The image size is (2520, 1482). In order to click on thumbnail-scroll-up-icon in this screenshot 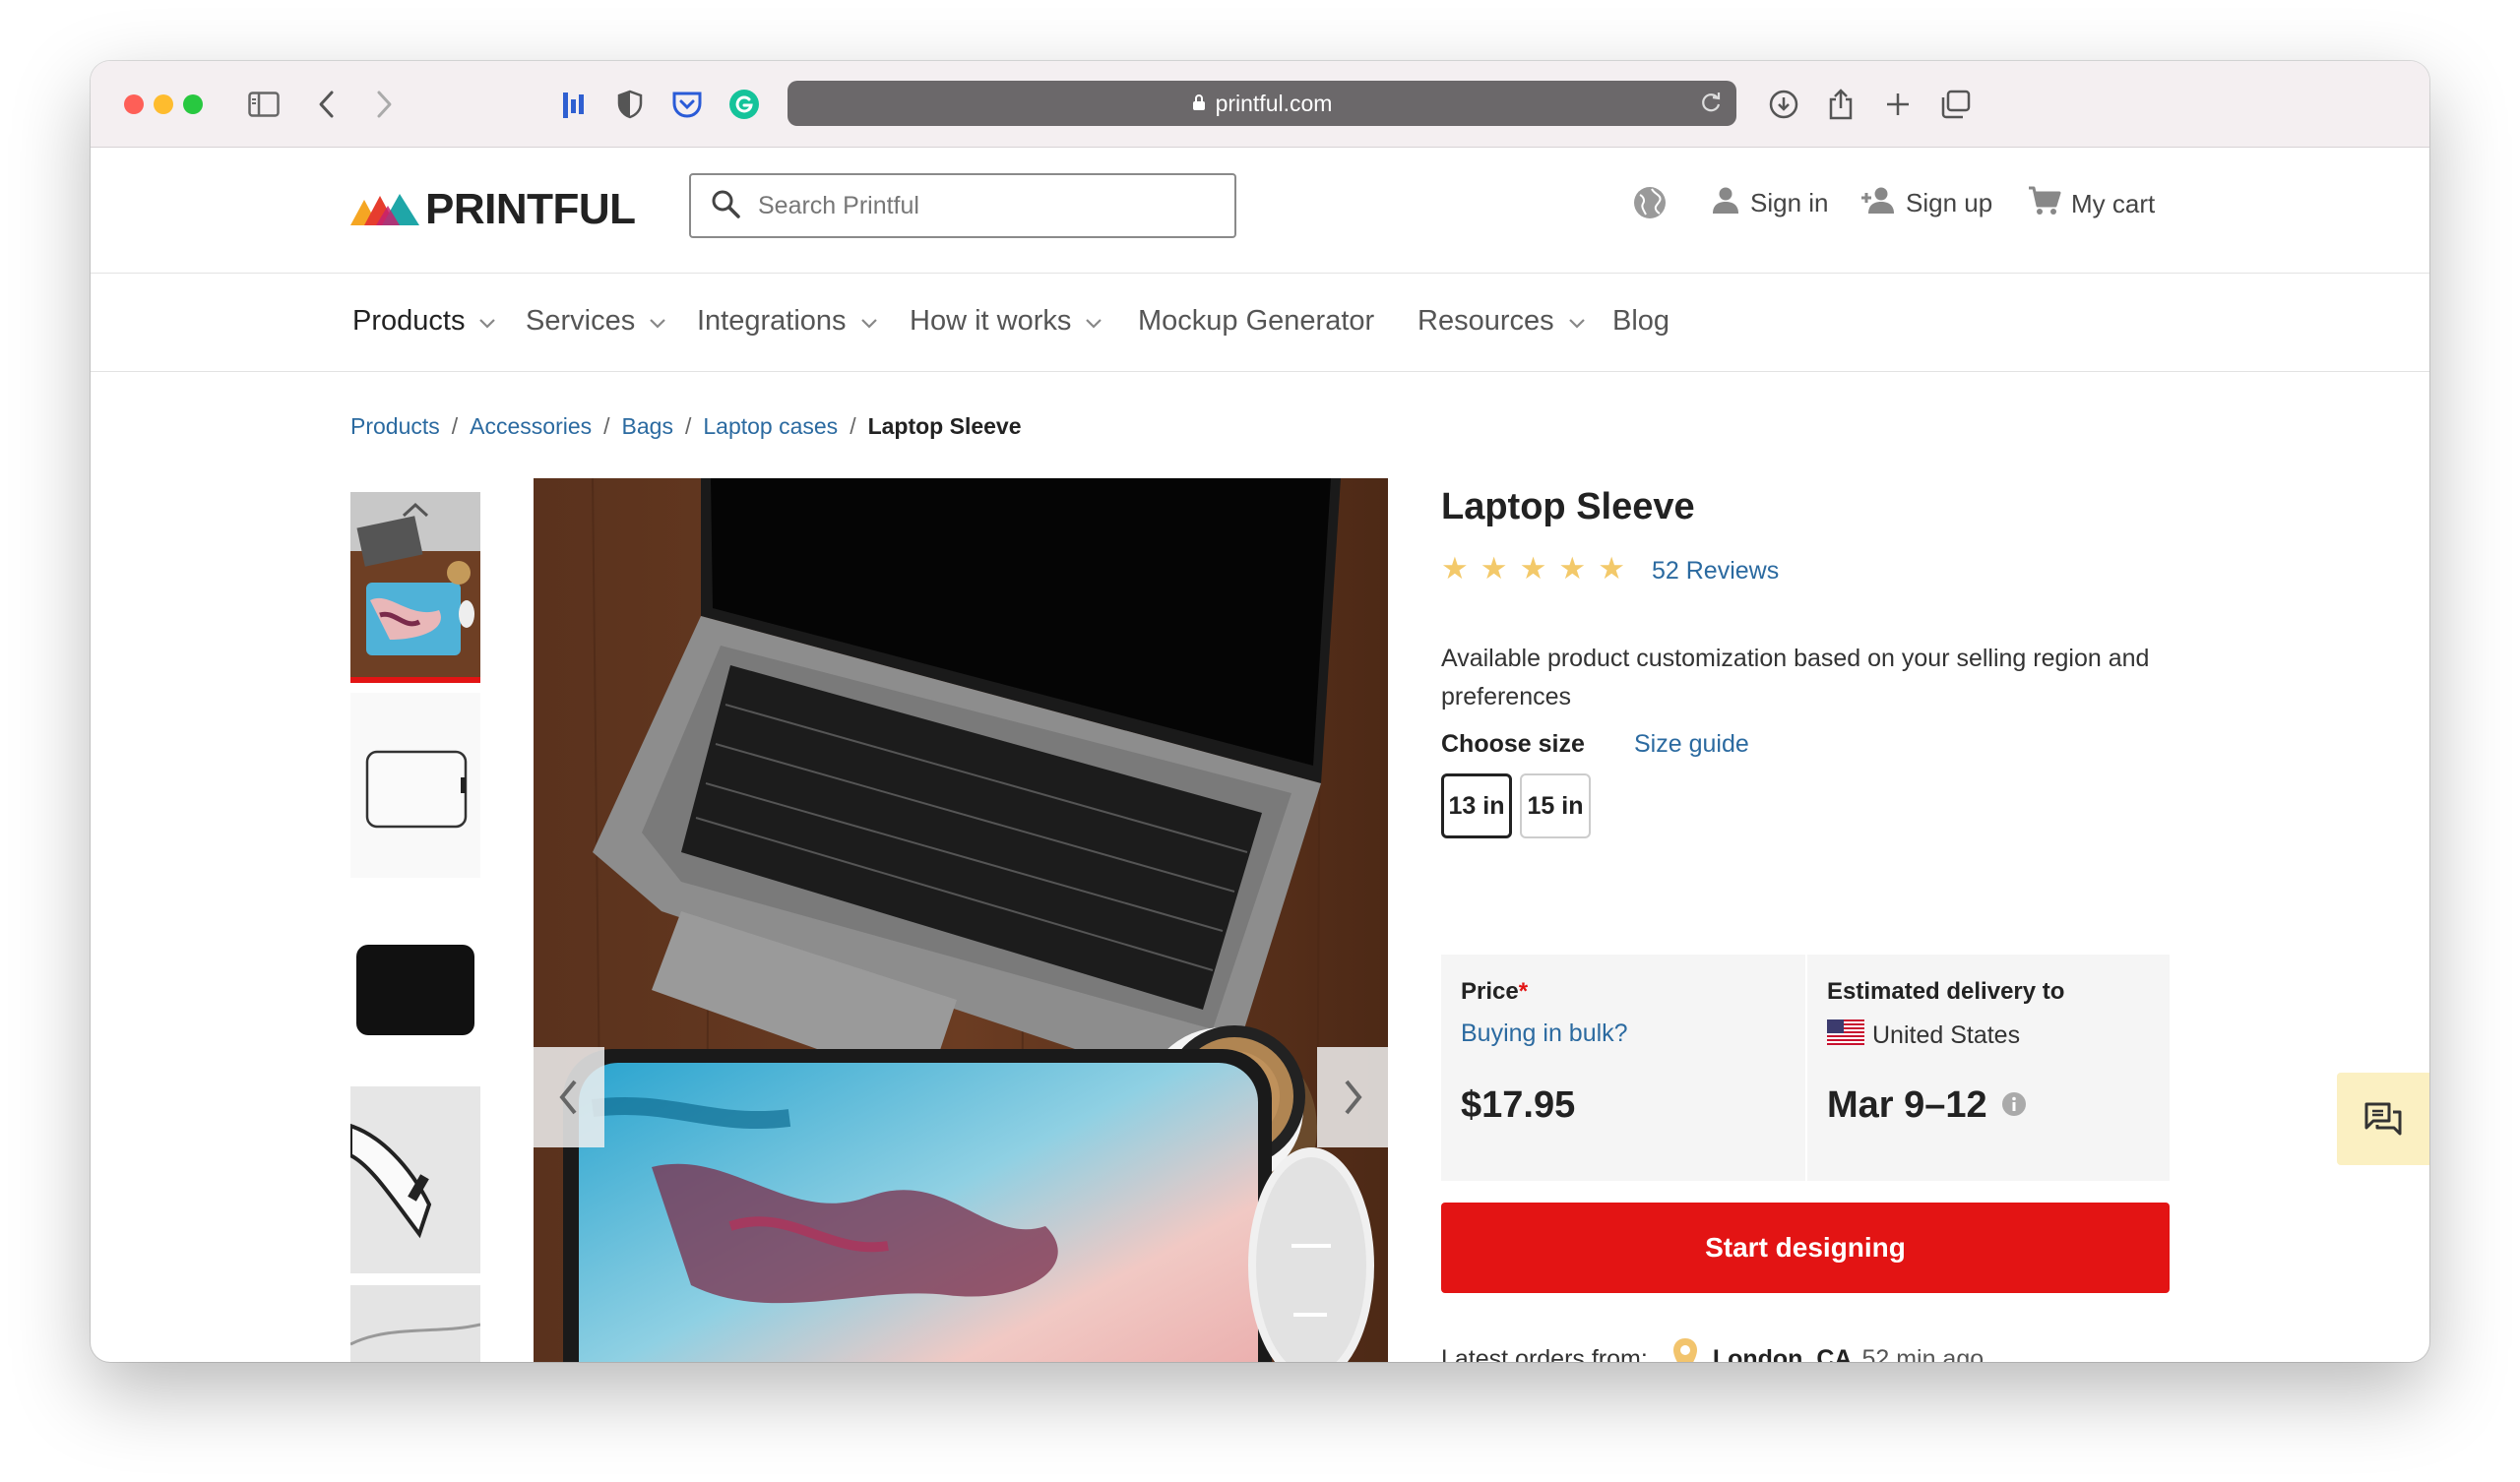, I will do `click(415, 512)`.